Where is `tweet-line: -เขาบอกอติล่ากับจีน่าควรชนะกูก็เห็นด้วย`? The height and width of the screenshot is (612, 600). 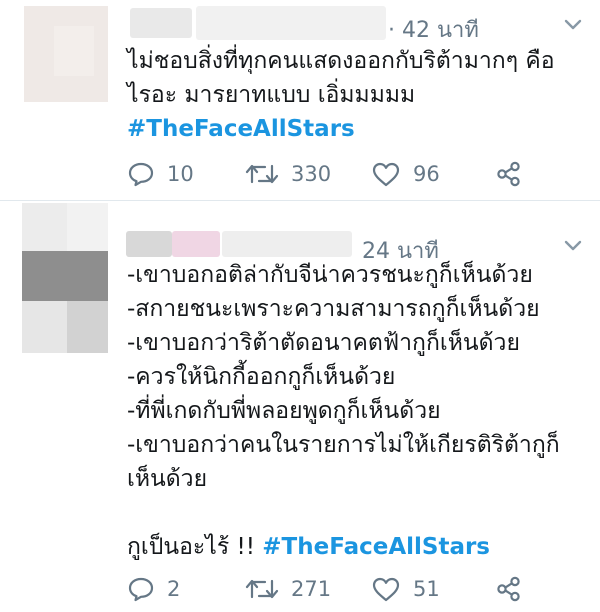
tweet-line: -เขาบอกอติล่ากับจีน่าควรชนะกูก็เห็นด้วย is located at coordinates (330, 275).